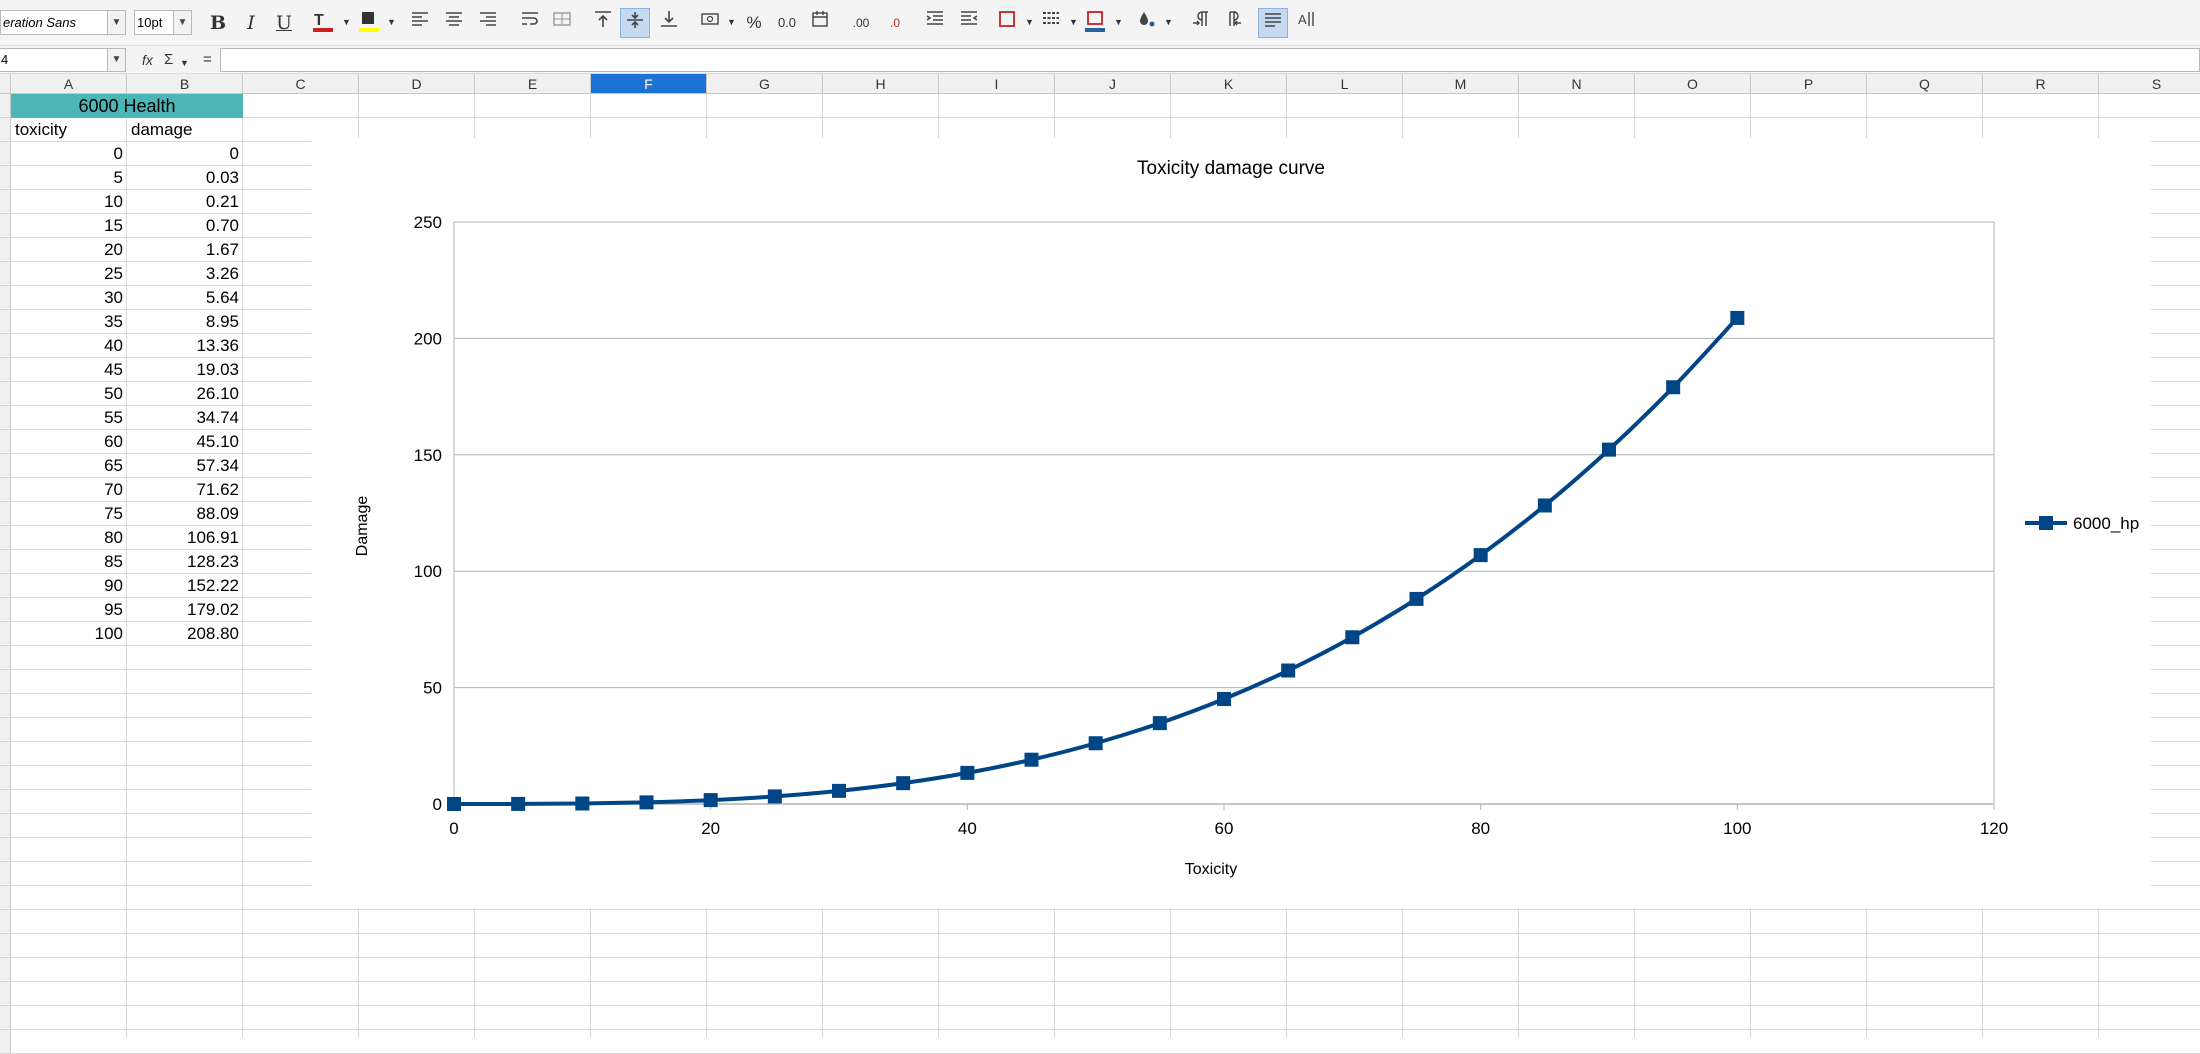  I want to click on cell-damage: 88.09, so click(185, 514).